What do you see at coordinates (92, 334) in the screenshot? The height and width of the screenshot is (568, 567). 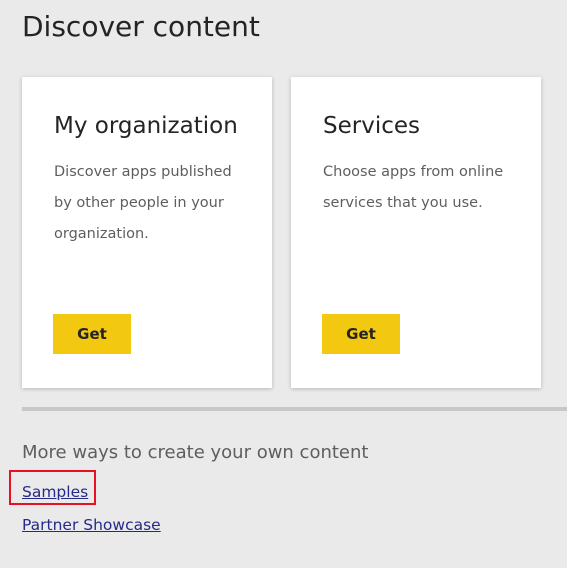 I see `get-button-my-organization: Get` at bounding box center [92, 334].